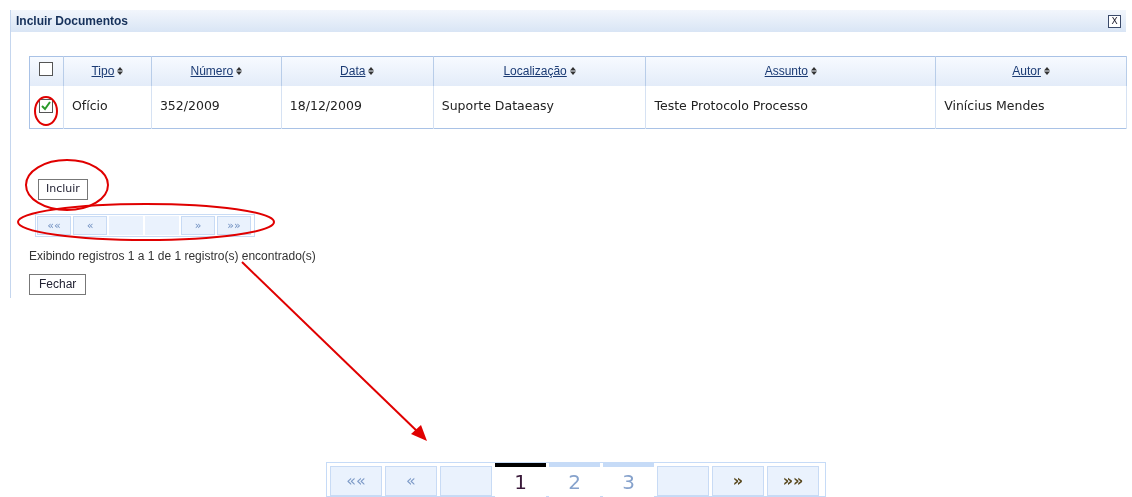 This screenshot has height=497, width=1132. I want to click on annotation-ellipse, so click(46, 111).